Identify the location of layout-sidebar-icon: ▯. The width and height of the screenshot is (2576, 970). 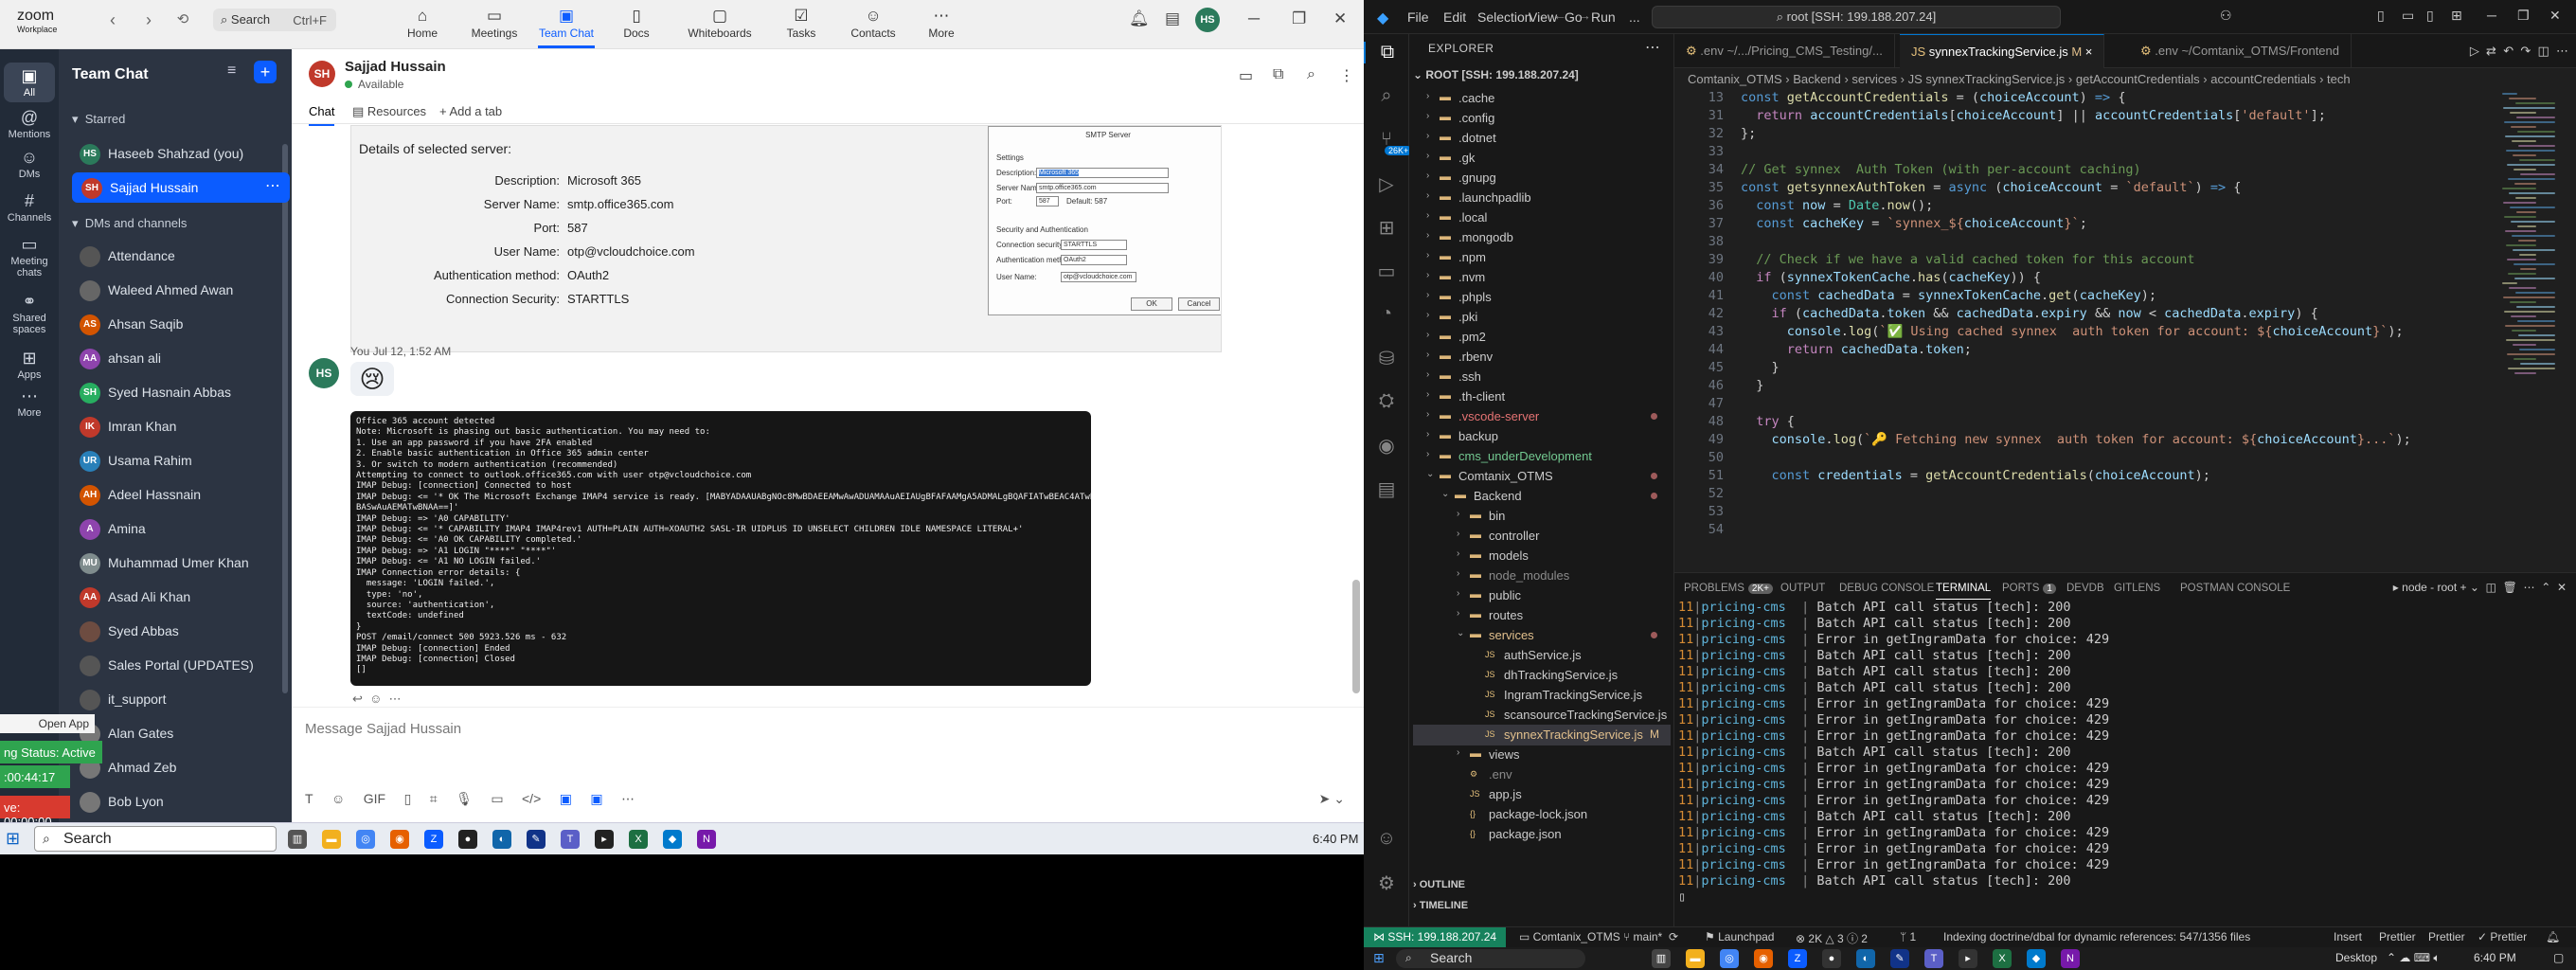
(2381, 16).